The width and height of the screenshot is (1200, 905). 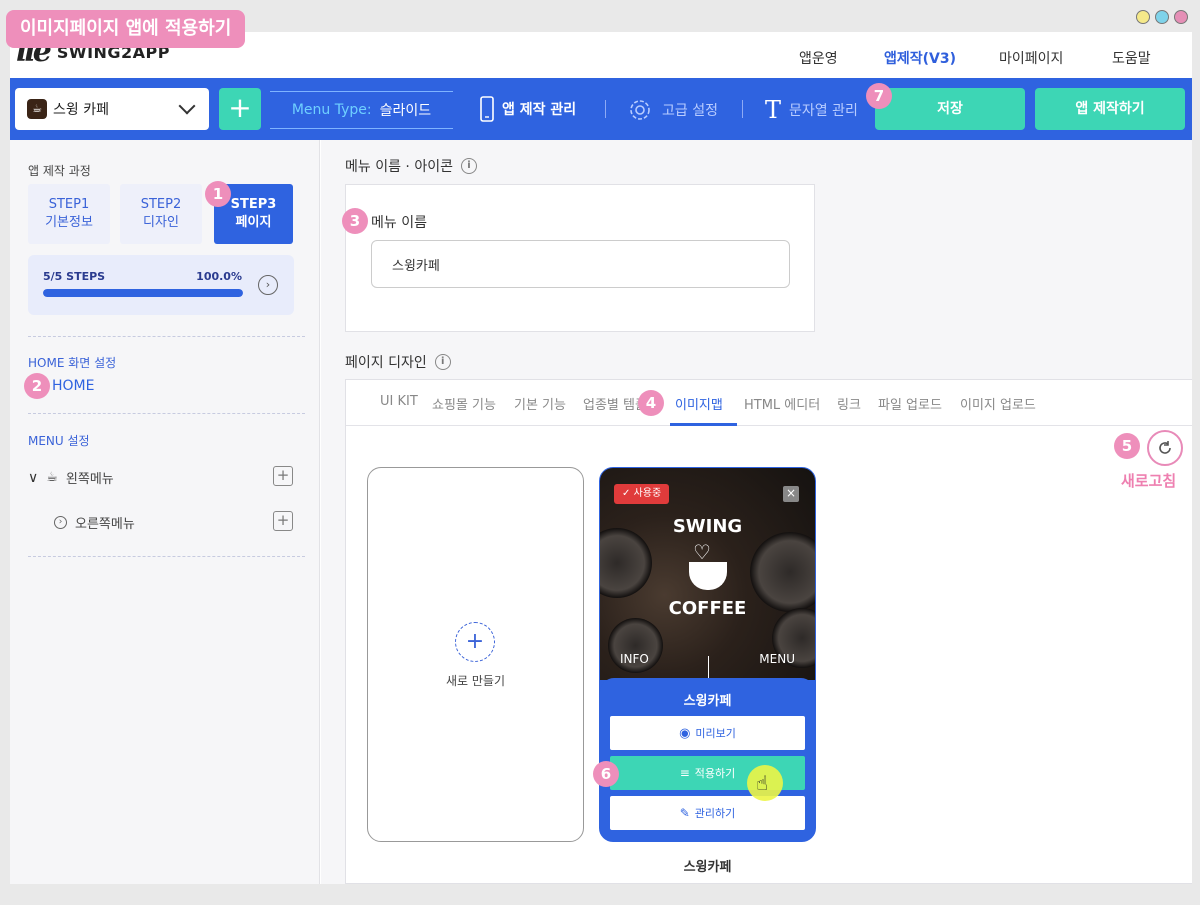 What do you see at coordinates (487, 109) in the screenshot?
I see `phone-icon` at bounding box center [487, 109].